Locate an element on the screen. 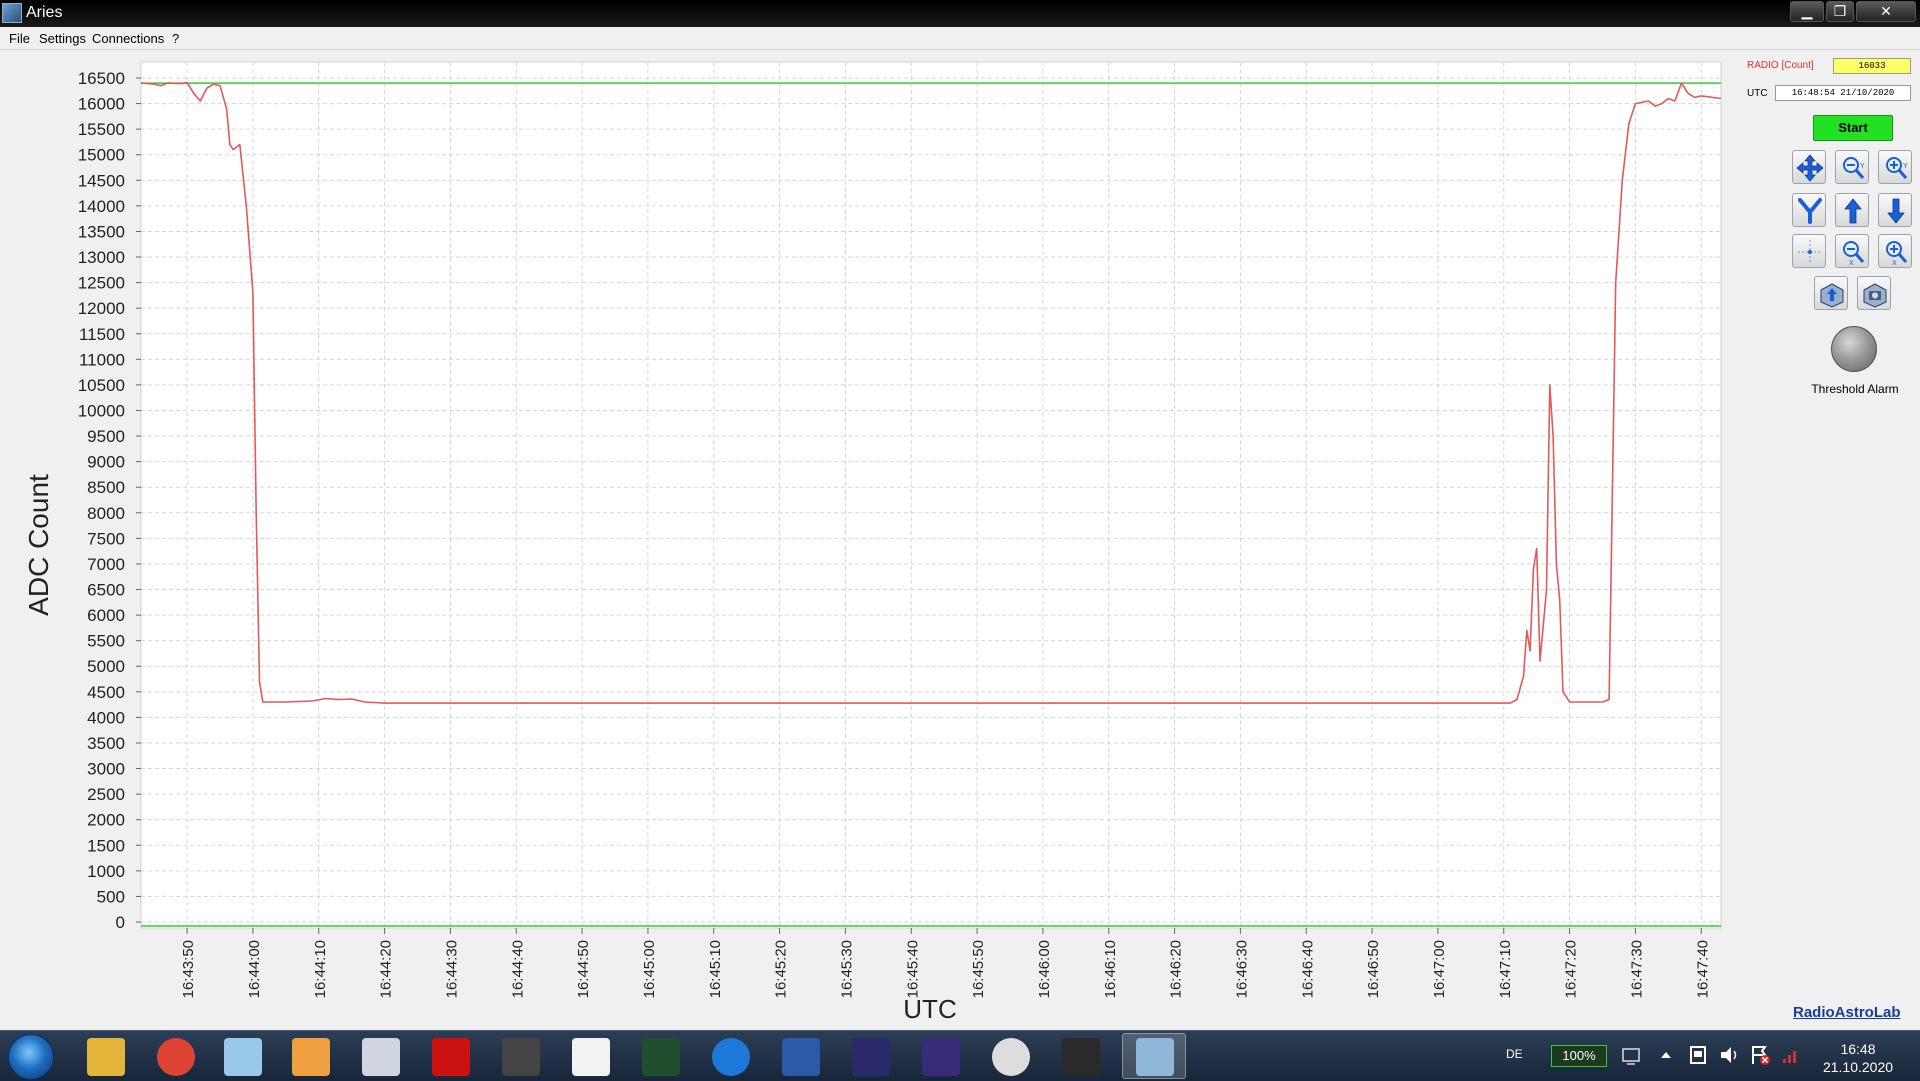  radio-count-value: 16033 is located at coordinates (1872, 66).